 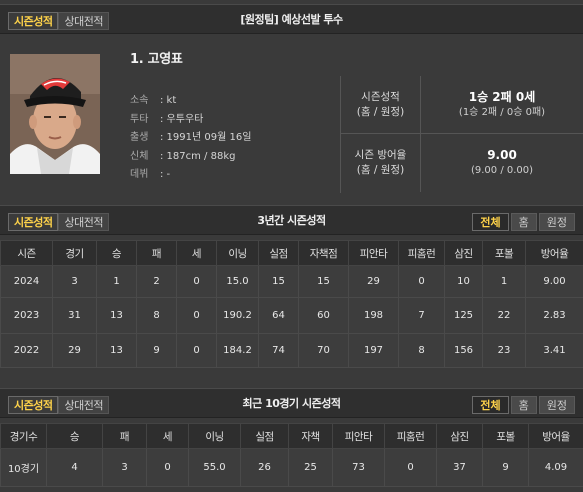 What do you see at coordinates (463, 315) in the screenshot?
I see `table-cell: 125` at bounding box center [463, 315].